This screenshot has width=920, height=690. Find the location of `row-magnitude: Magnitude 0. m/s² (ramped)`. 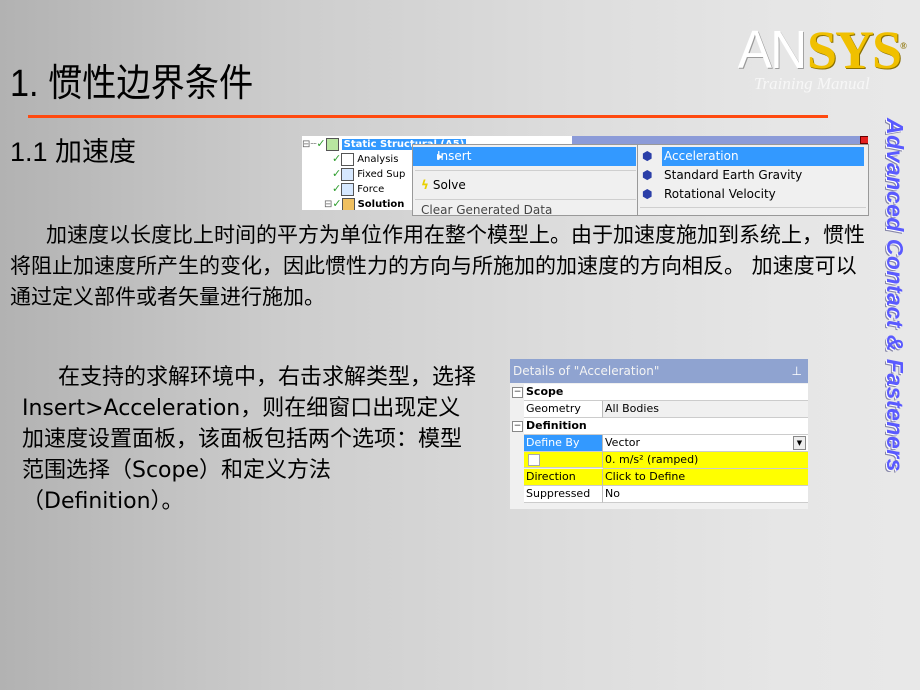

row-magnitude: Magnitude 0. m/s² (ramped) is located at coordinates (659, 466).